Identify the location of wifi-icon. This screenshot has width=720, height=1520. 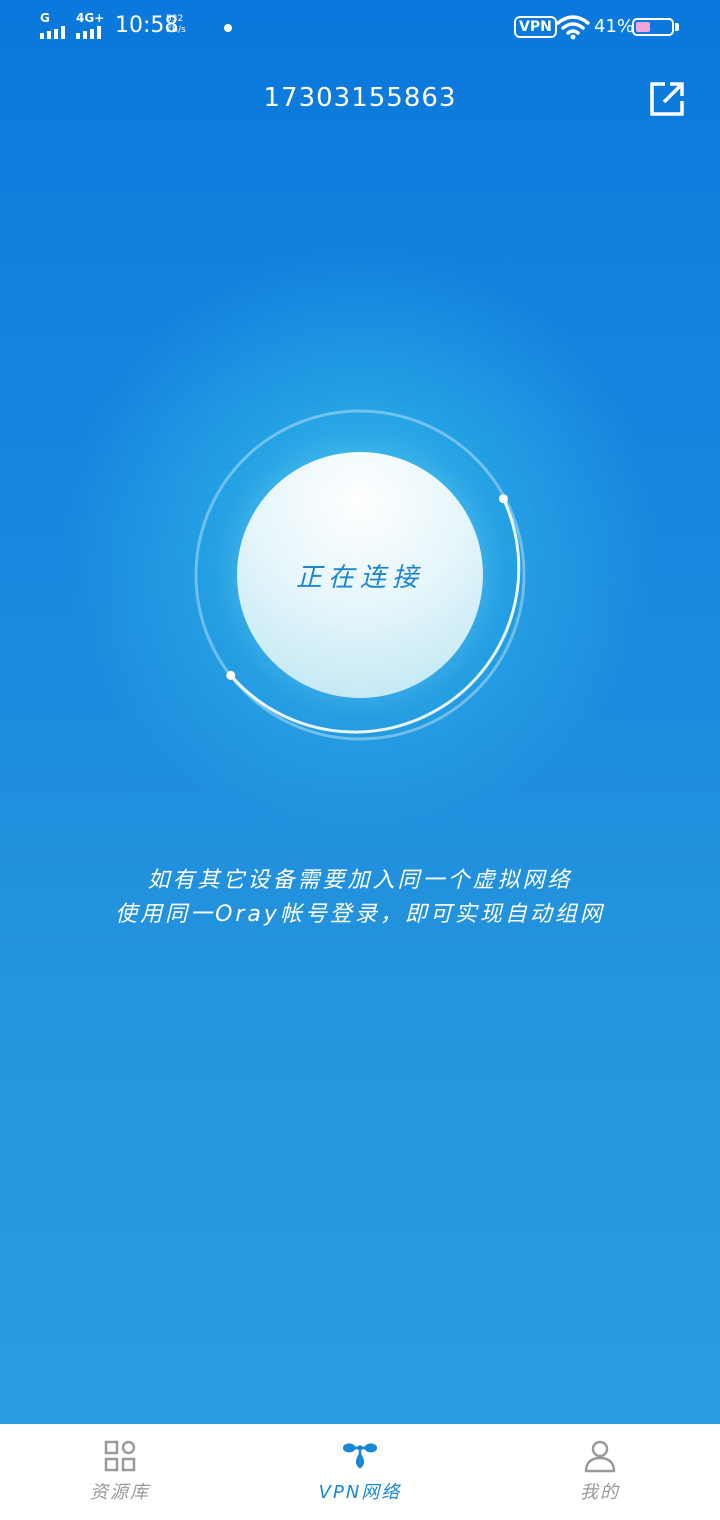
(573, 27).